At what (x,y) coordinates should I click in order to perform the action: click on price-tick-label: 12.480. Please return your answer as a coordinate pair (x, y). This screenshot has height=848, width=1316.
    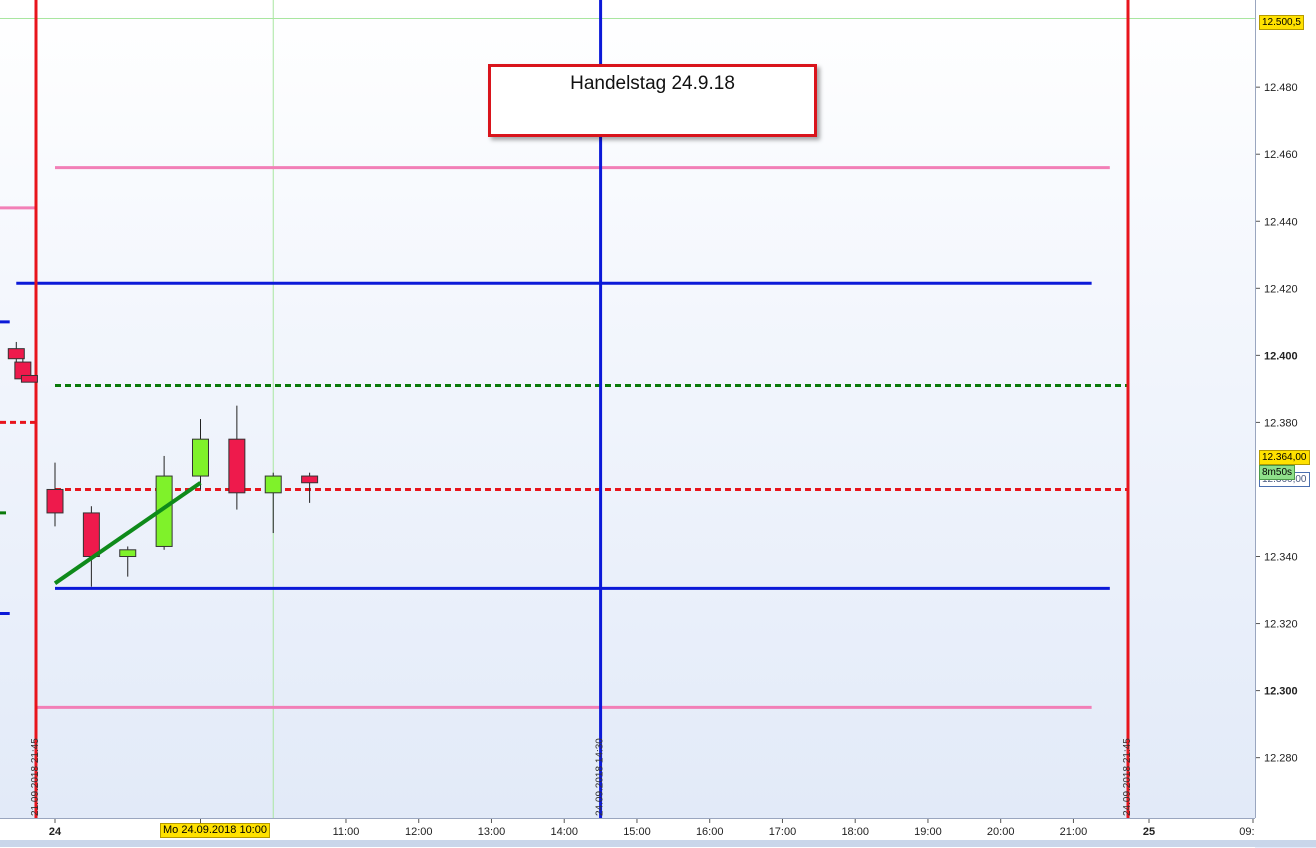
    Looking at the image, I should click on (1281, 88).